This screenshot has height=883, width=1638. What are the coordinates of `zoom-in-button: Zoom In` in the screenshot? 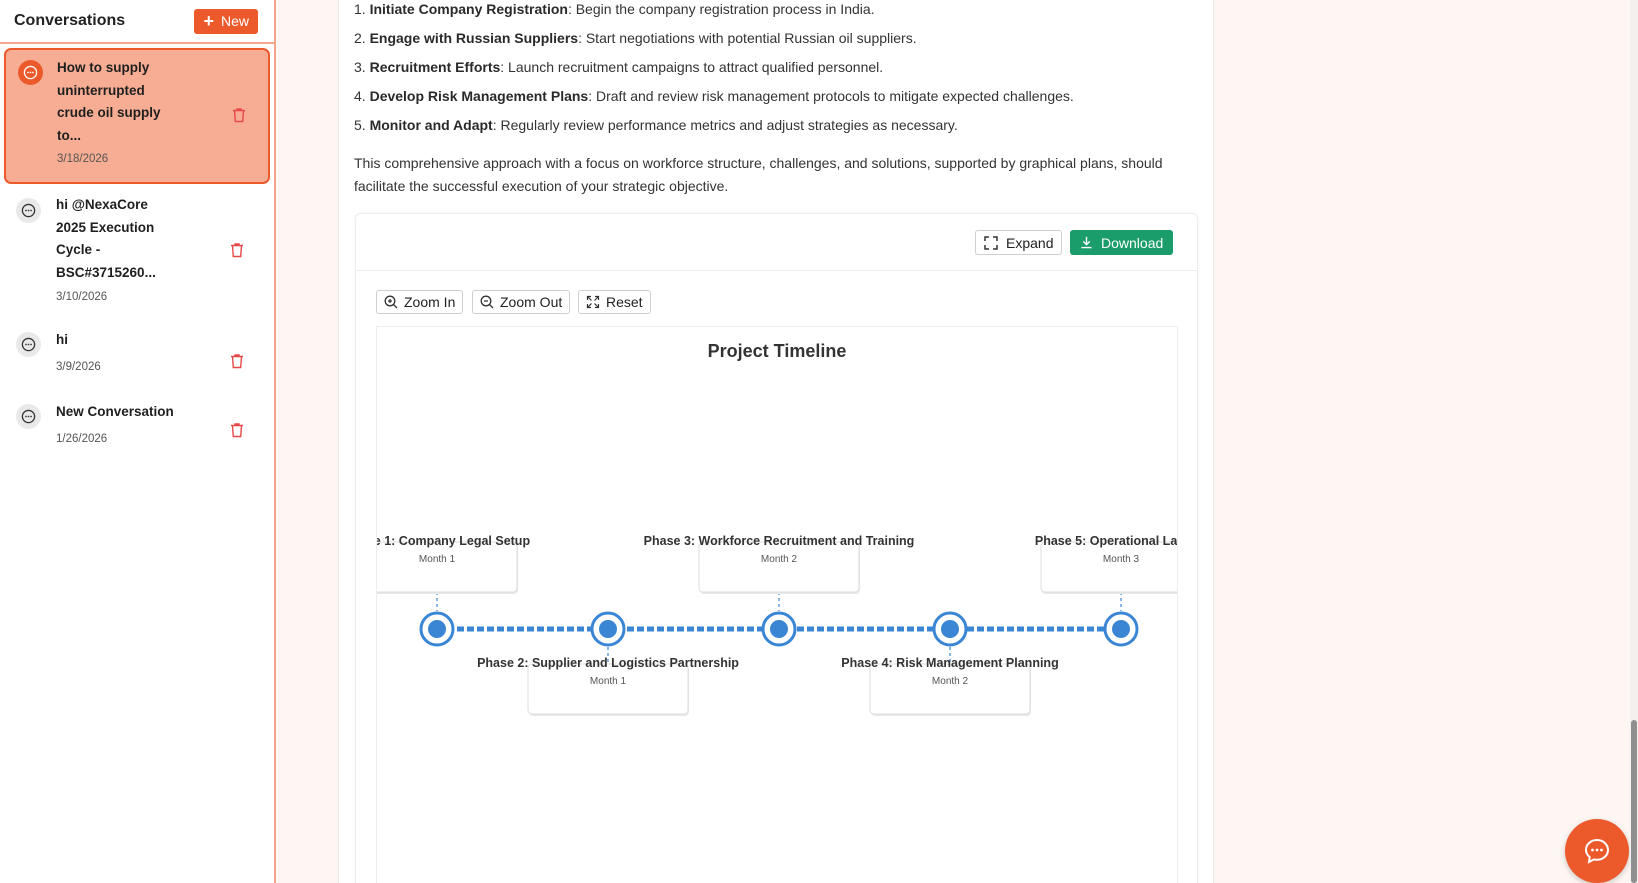 It's located at (420, 302).